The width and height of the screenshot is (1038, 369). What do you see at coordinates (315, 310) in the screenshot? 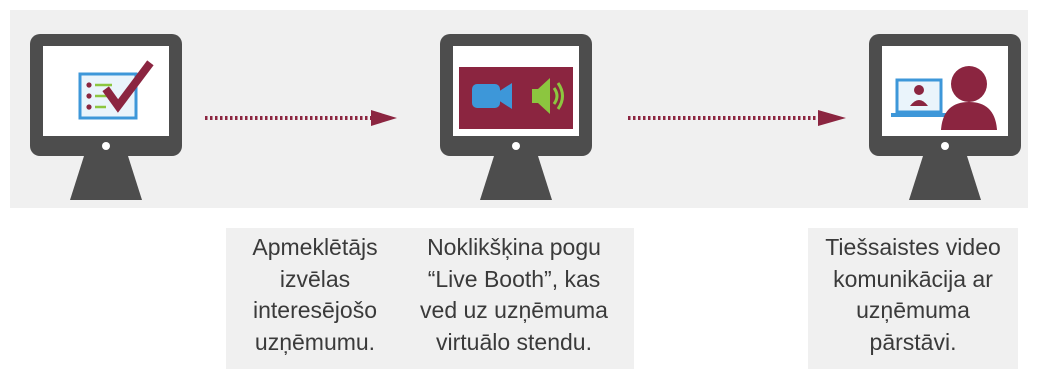
I see `caption-line: interesējošo` at bounding box center [315, 310].